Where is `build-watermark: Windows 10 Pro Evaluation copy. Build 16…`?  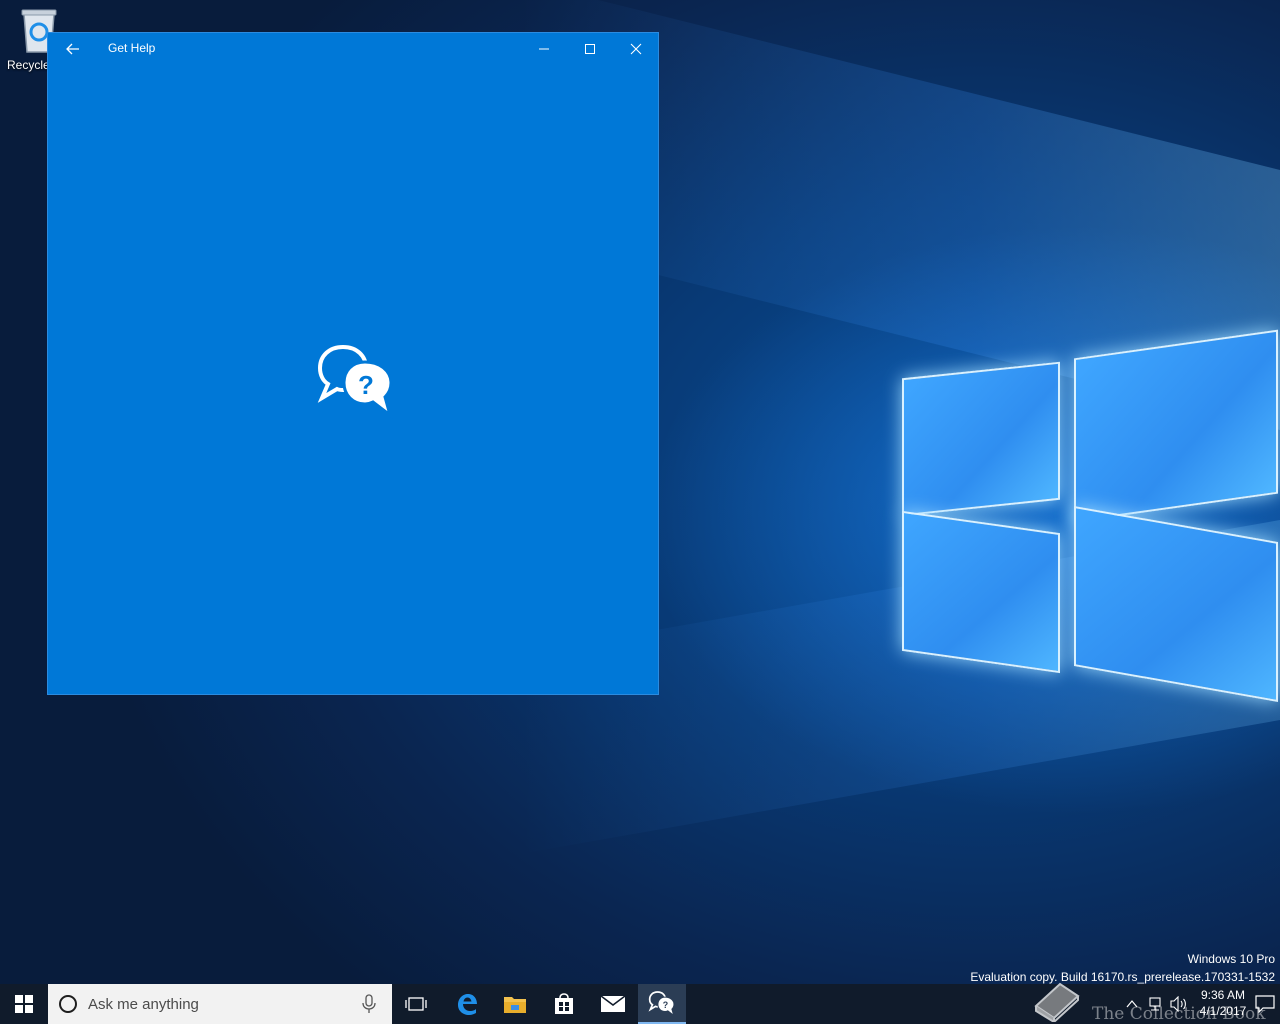 build-watermark: Windows 10 Pro Evaluation copy. Build 16… is located at coordinates (1122, 968).